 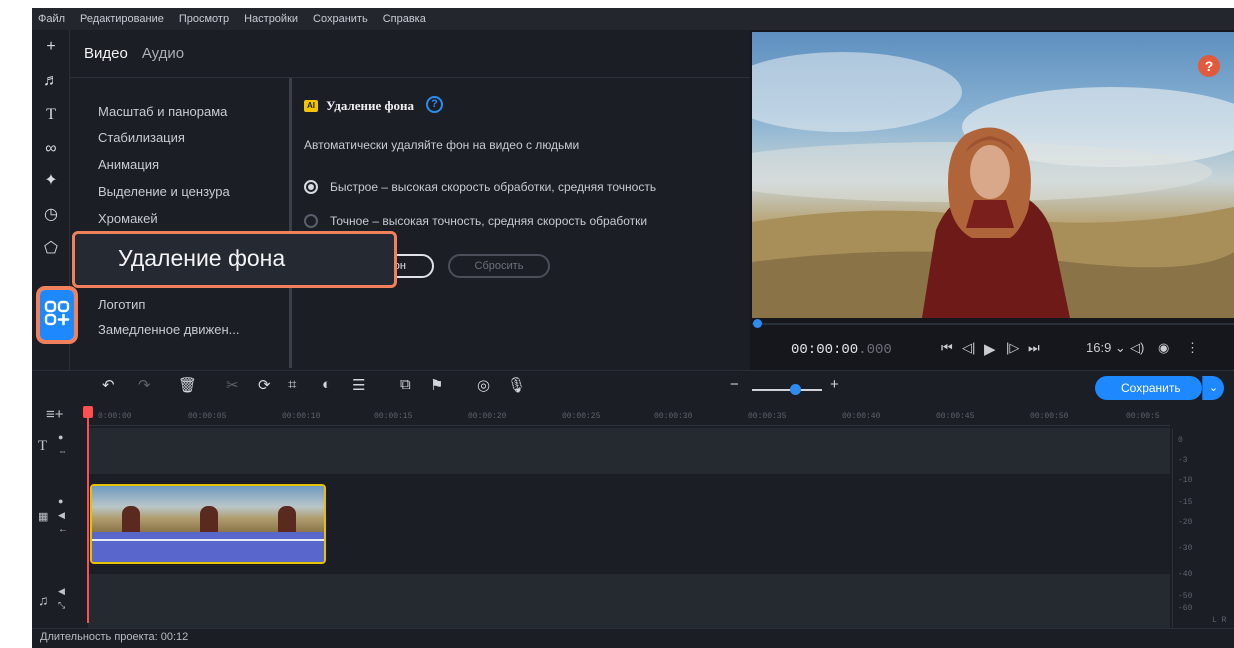 What do you see at coordinates (767, 416) in the screenshot?
I see `ruler-tick: 00:00:35` at bounding box center [767, 416].